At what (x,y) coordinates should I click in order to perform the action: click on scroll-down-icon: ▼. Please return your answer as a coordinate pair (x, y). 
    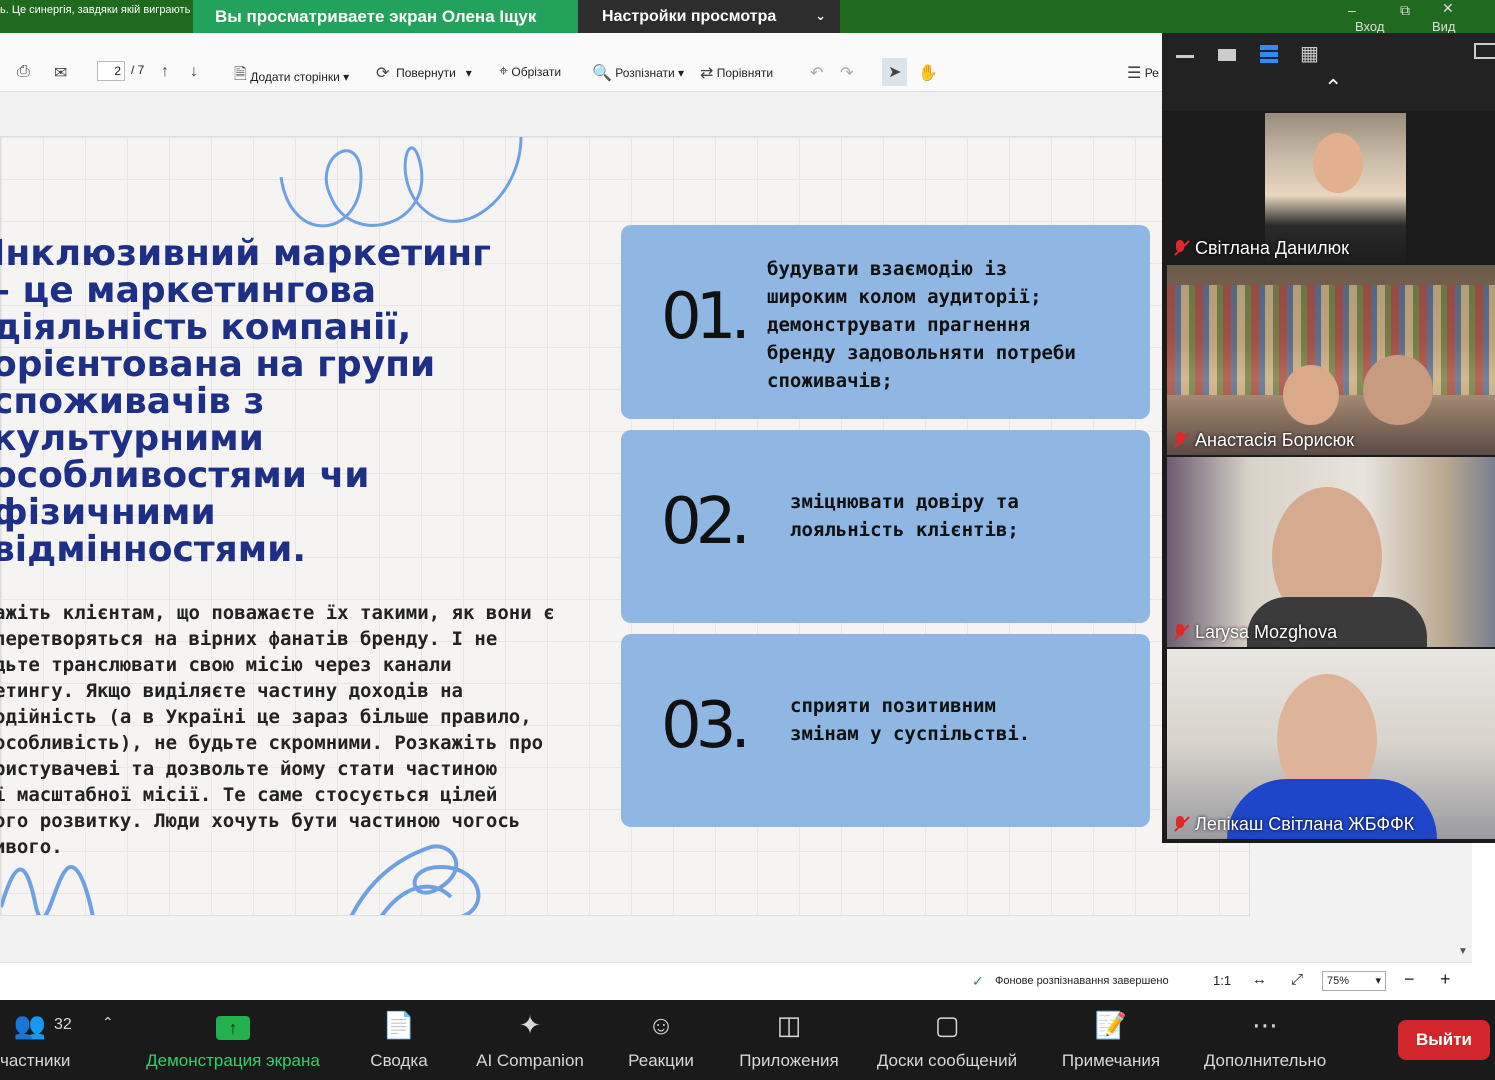
    Looking at the image, I should click on (1463, 951).